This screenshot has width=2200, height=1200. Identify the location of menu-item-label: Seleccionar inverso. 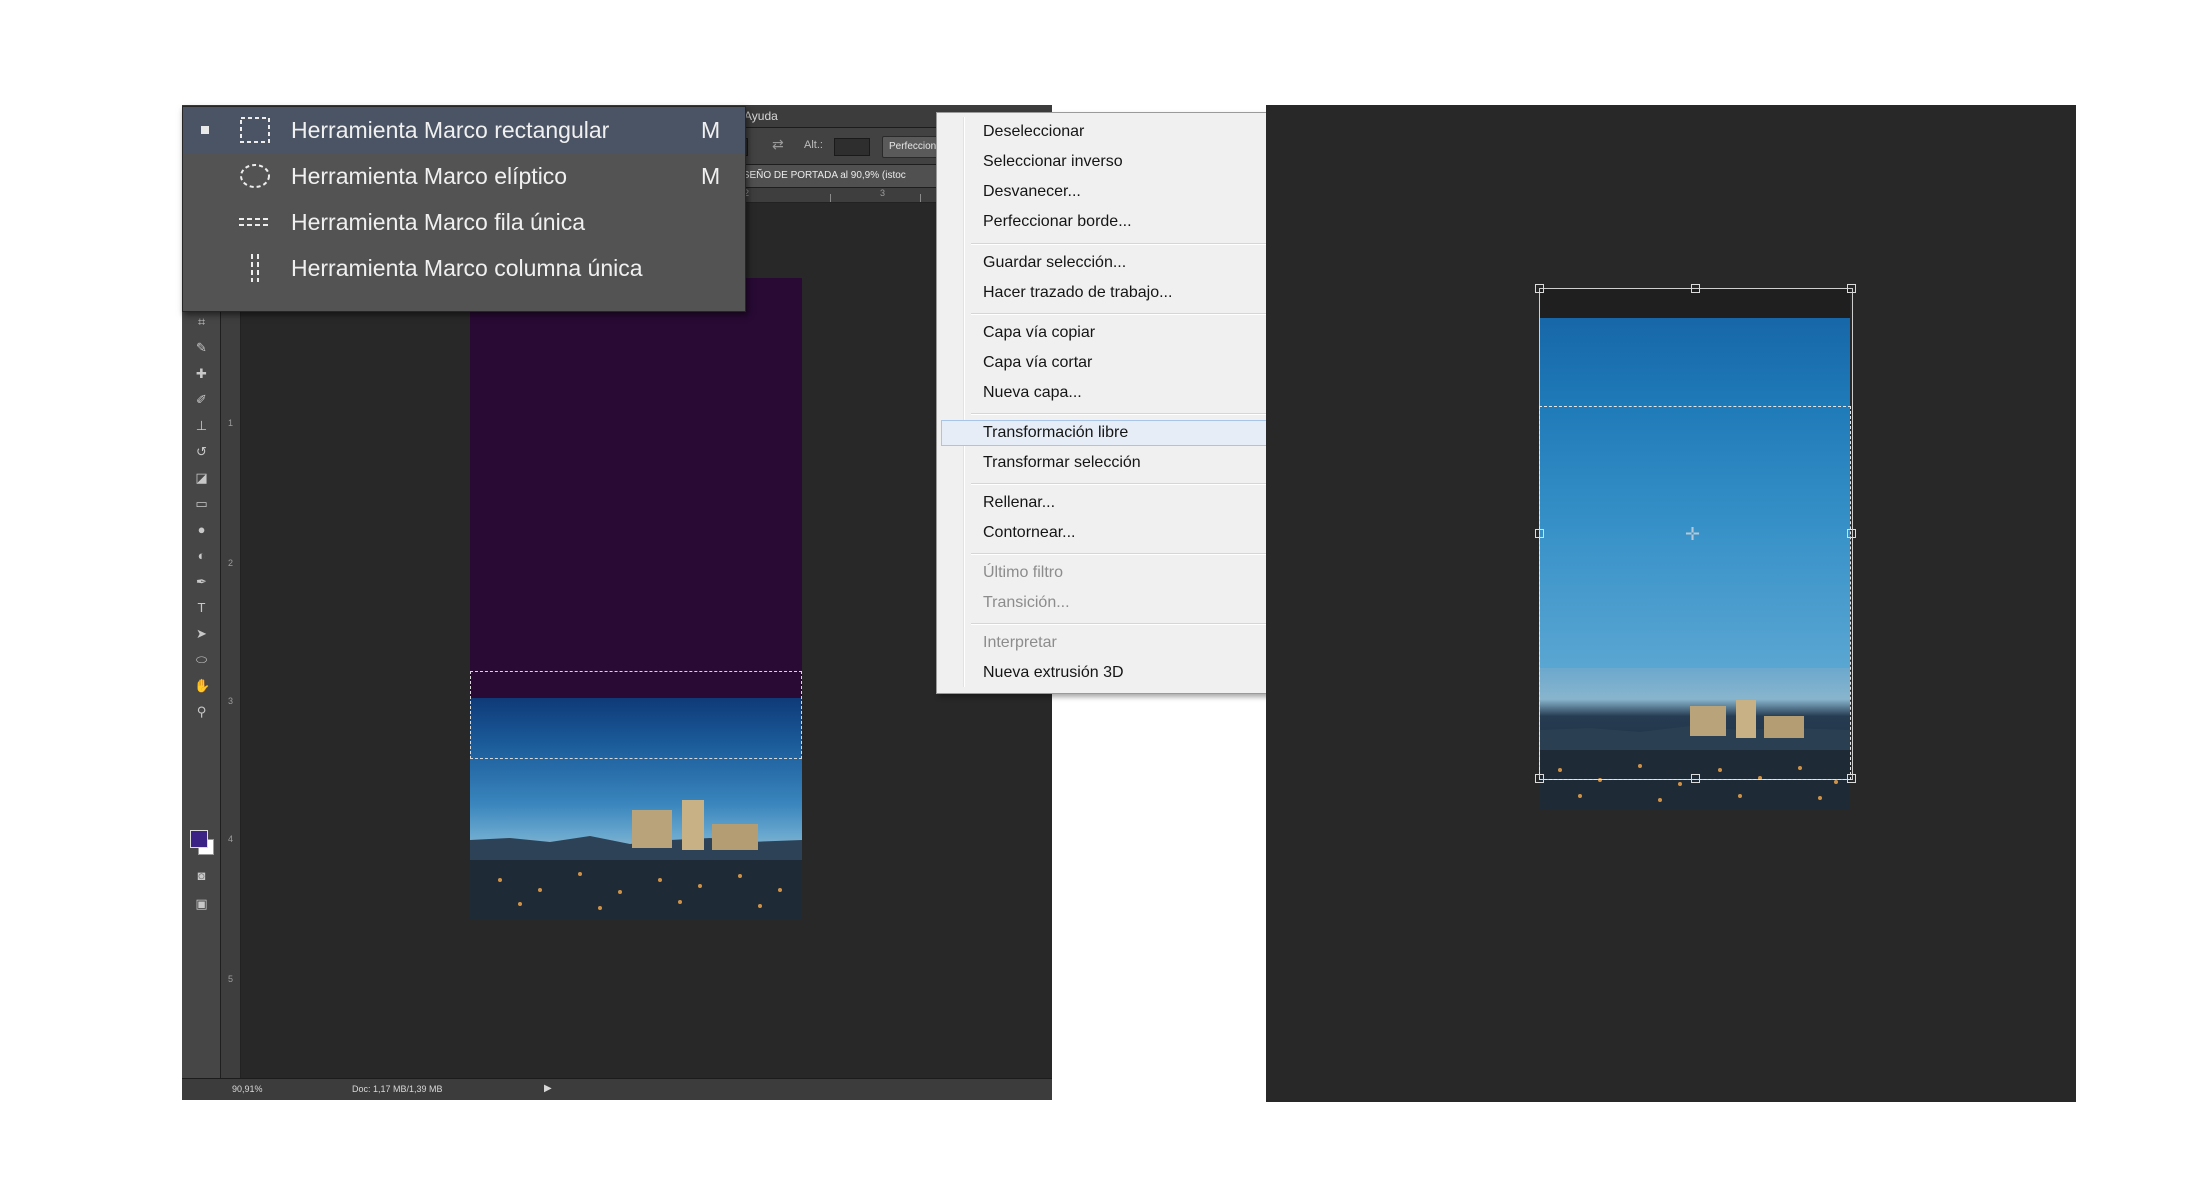
(1053, 161).